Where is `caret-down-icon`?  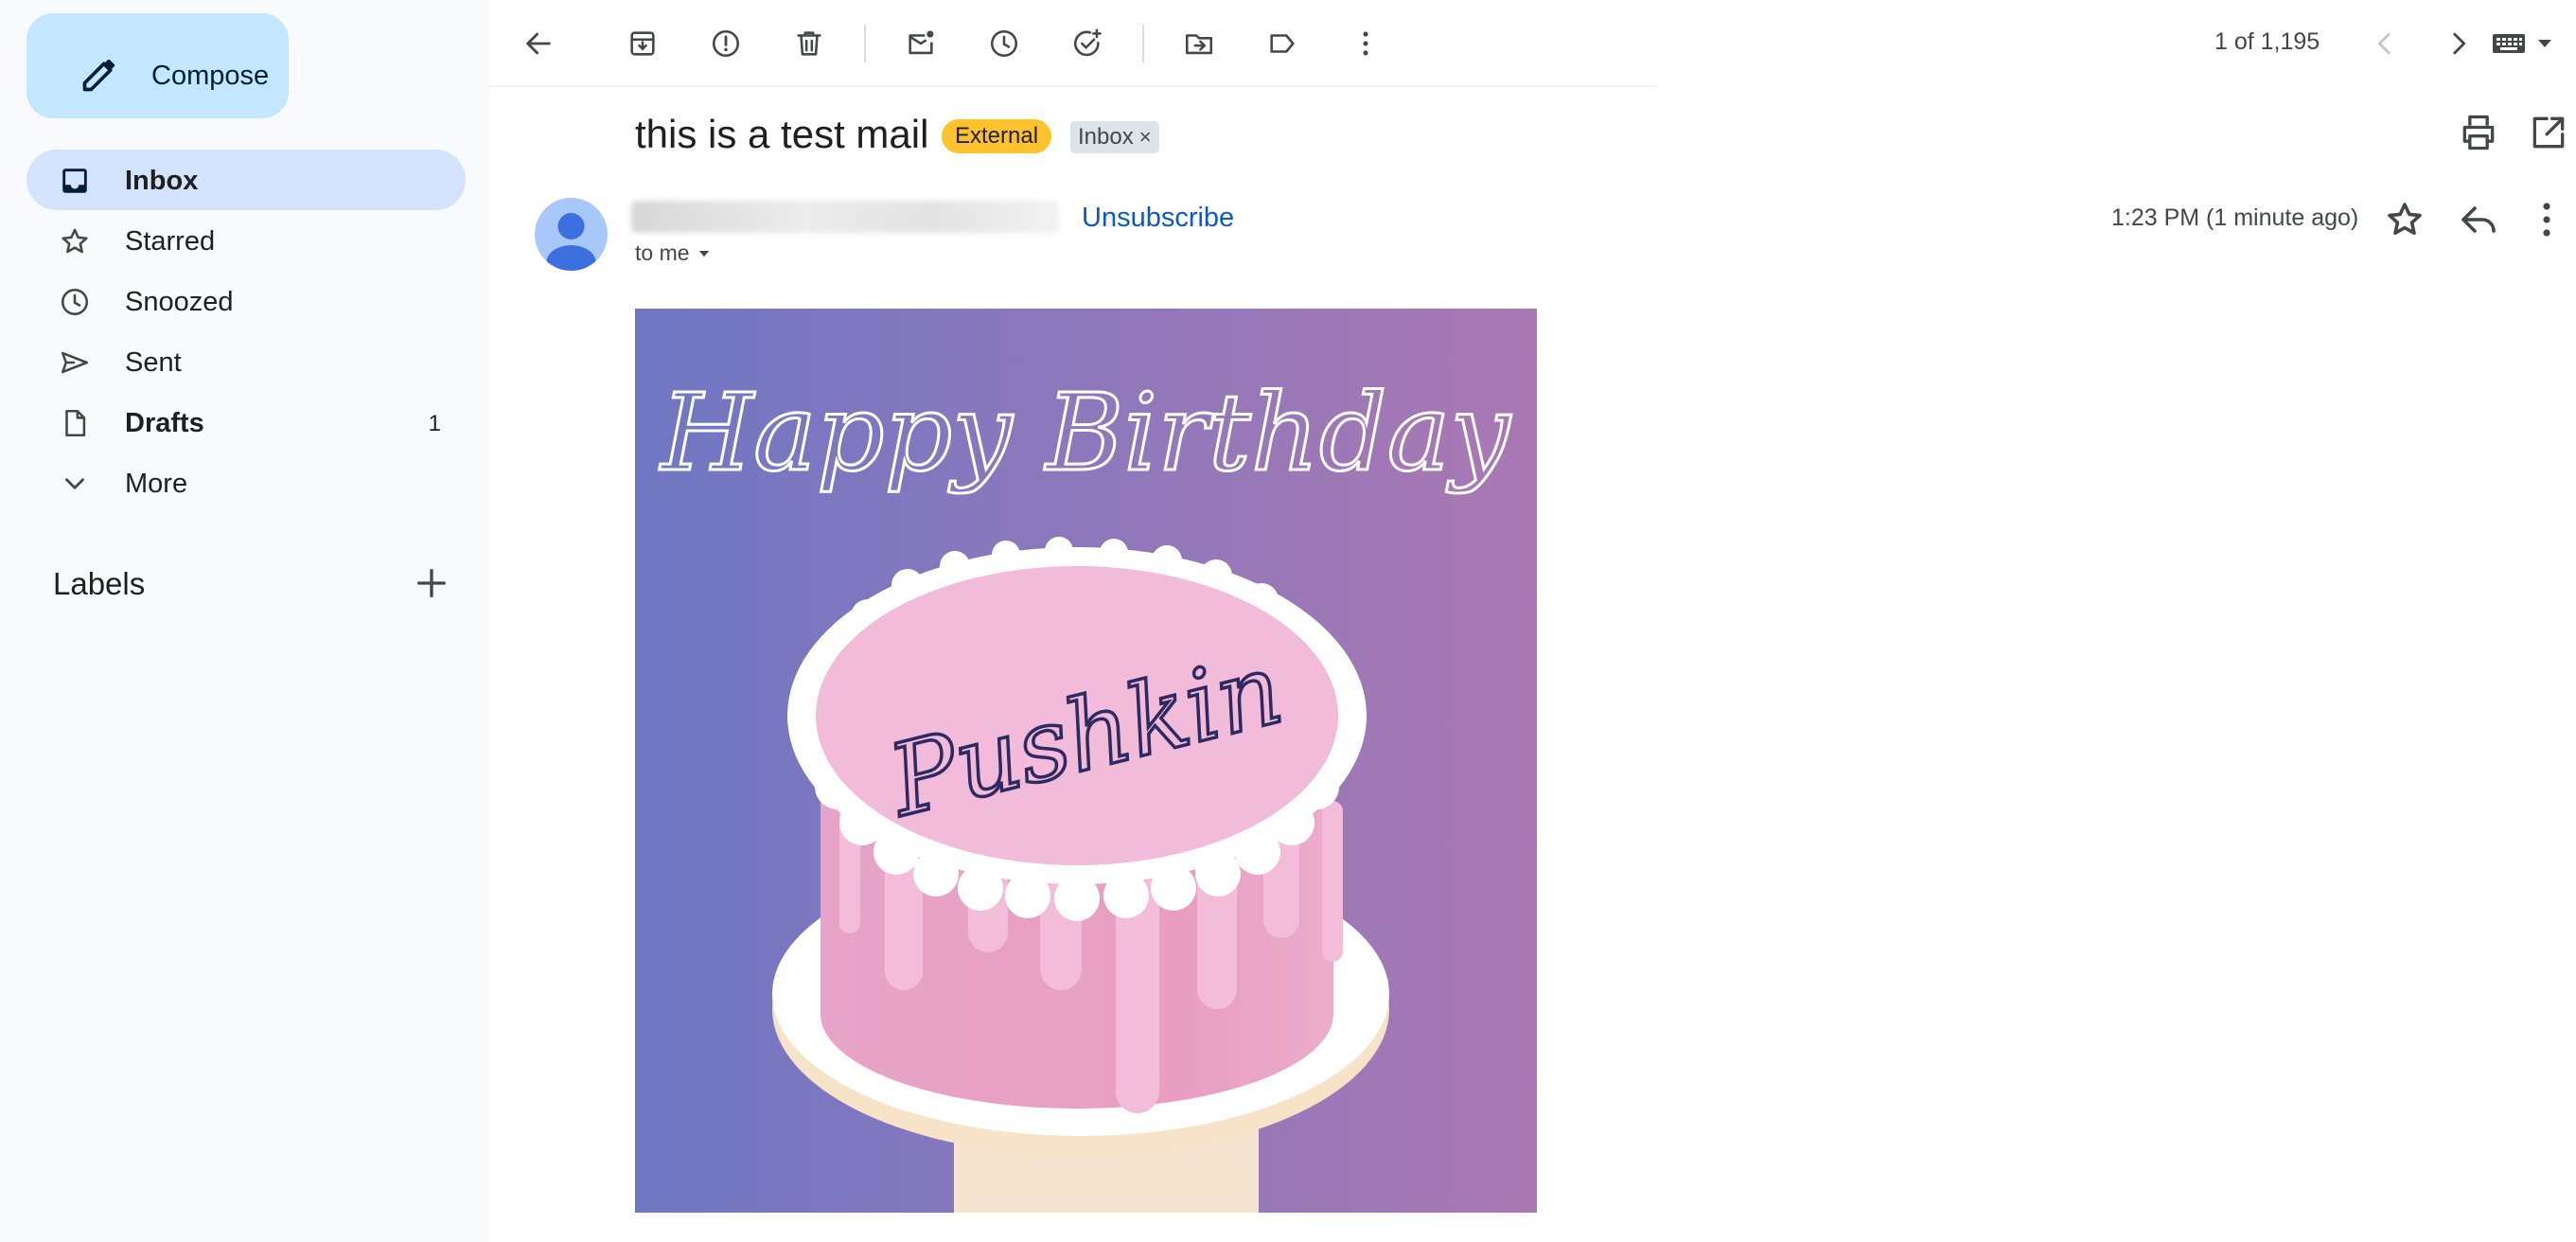 caret-down-icon is located at coordinates (703, 254).